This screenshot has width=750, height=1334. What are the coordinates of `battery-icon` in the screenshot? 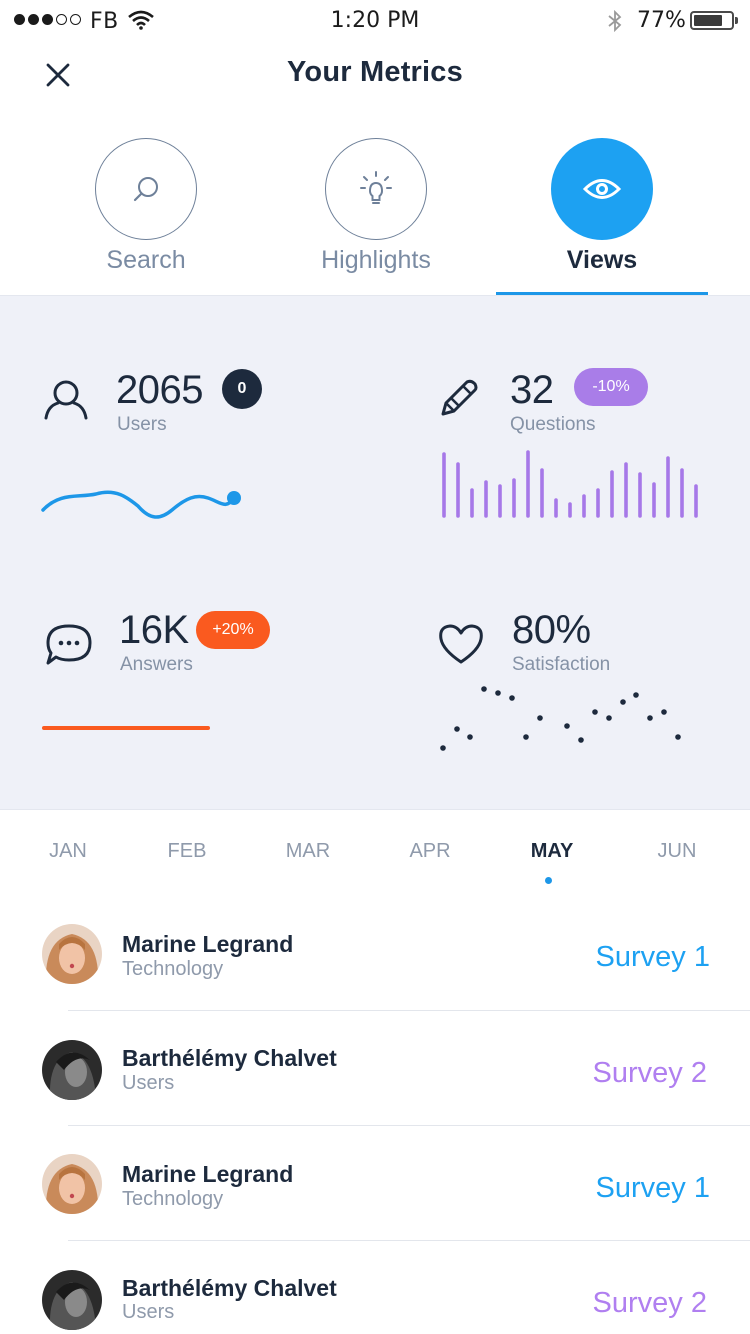 It's located at (714, 20).